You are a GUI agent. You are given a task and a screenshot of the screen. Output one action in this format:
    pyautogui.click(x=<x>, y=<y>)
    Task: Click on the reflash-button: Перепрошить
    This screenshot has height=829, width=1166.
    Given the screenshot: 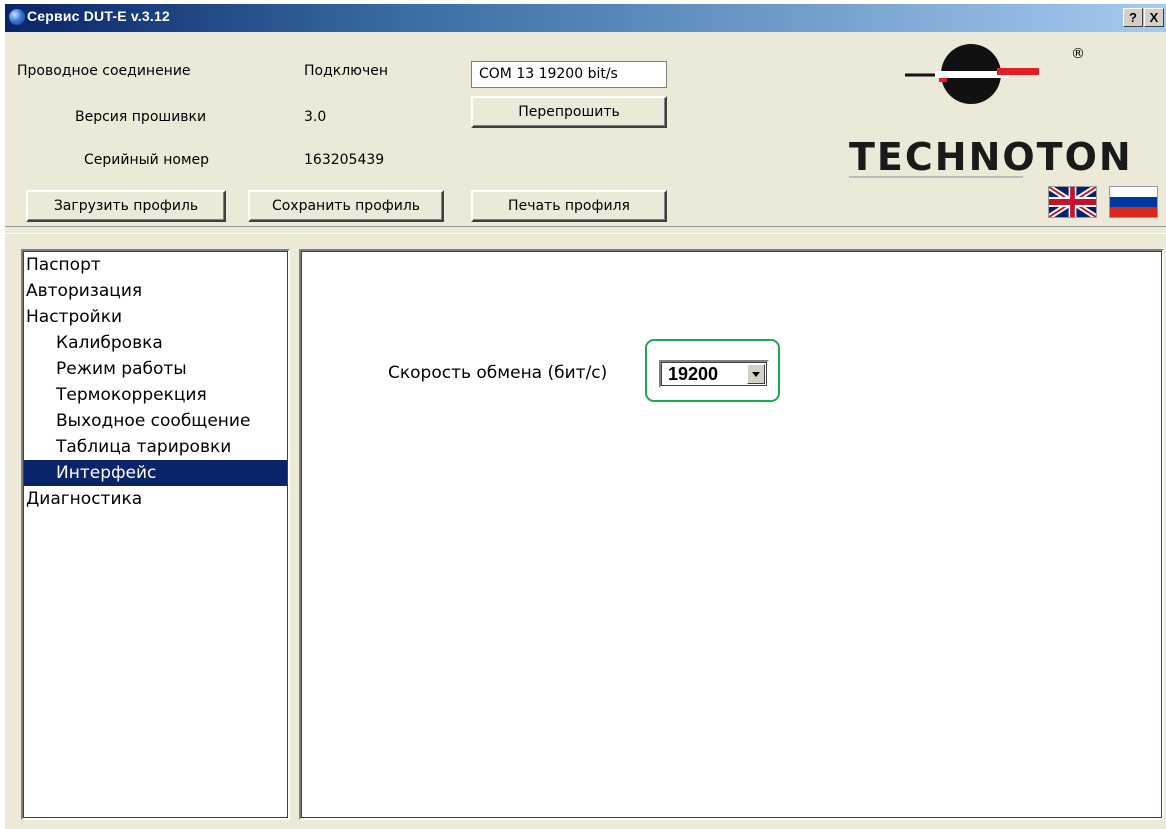 What is the action you would take?
    pyautogui.click(x=569, y=112)
    